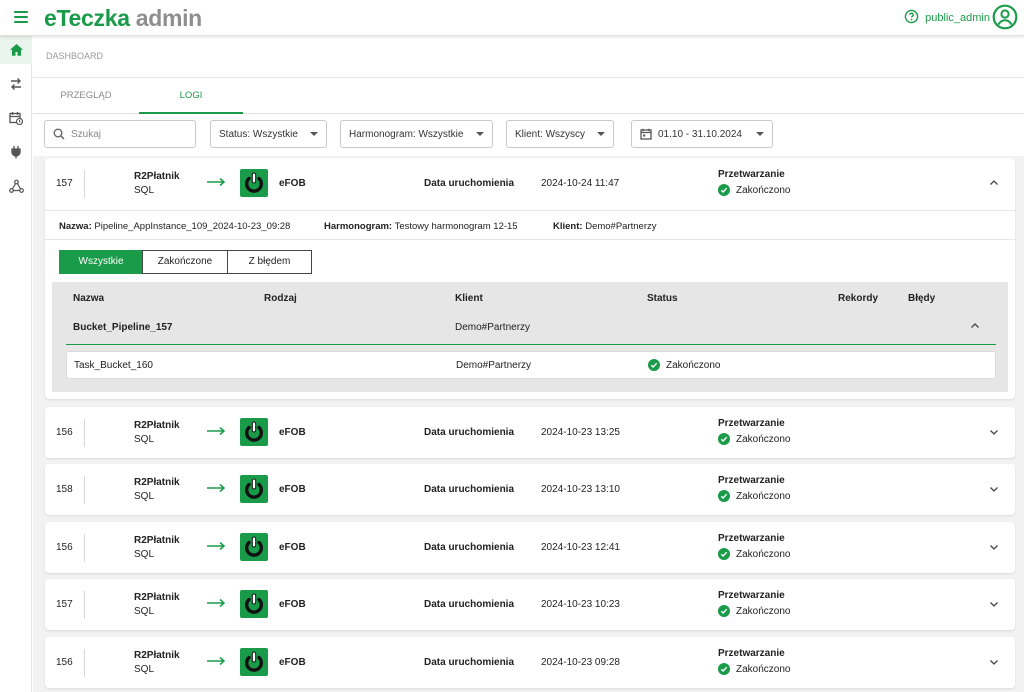 The height and width of the screenshot is (692, 1024). Describe the element at coordinates (580, 183) in the screenshot. I see `run-date: 2024-10-24 11:47` at that location.